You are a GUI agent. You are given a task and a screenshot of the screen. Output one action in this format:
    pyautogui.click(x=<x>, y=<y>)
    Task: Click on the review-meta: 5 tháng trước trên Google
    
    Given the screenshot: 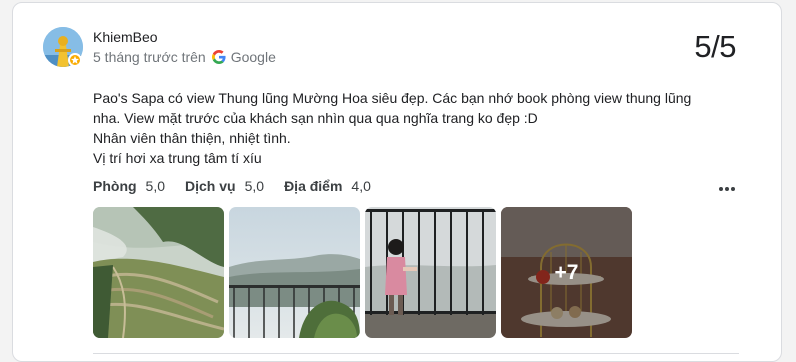 What is the action you would take?
    pyautogui.click(x=184, y=57)
    